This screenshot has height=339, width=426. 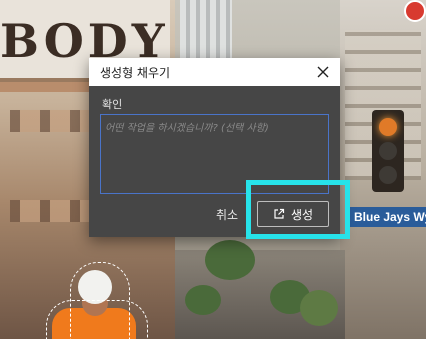 What do you see at coordinates (227, 214) in the screenshot?
I see `cancel-button: 취소` at bounding box center [227, 214].